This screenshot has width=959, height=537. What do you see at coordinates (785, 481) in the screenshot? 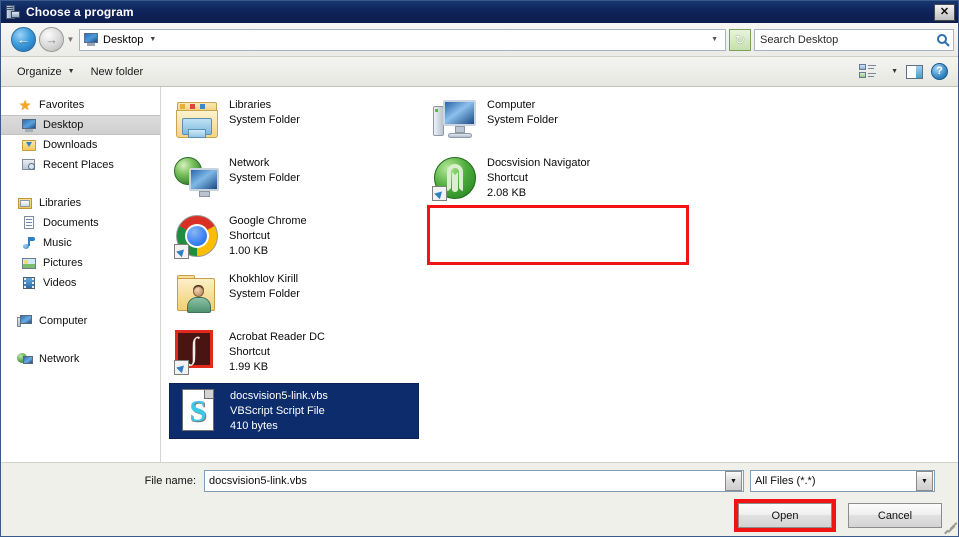
I see `file-type-value: All Files (*.*)` at bounding box center [785, 481].